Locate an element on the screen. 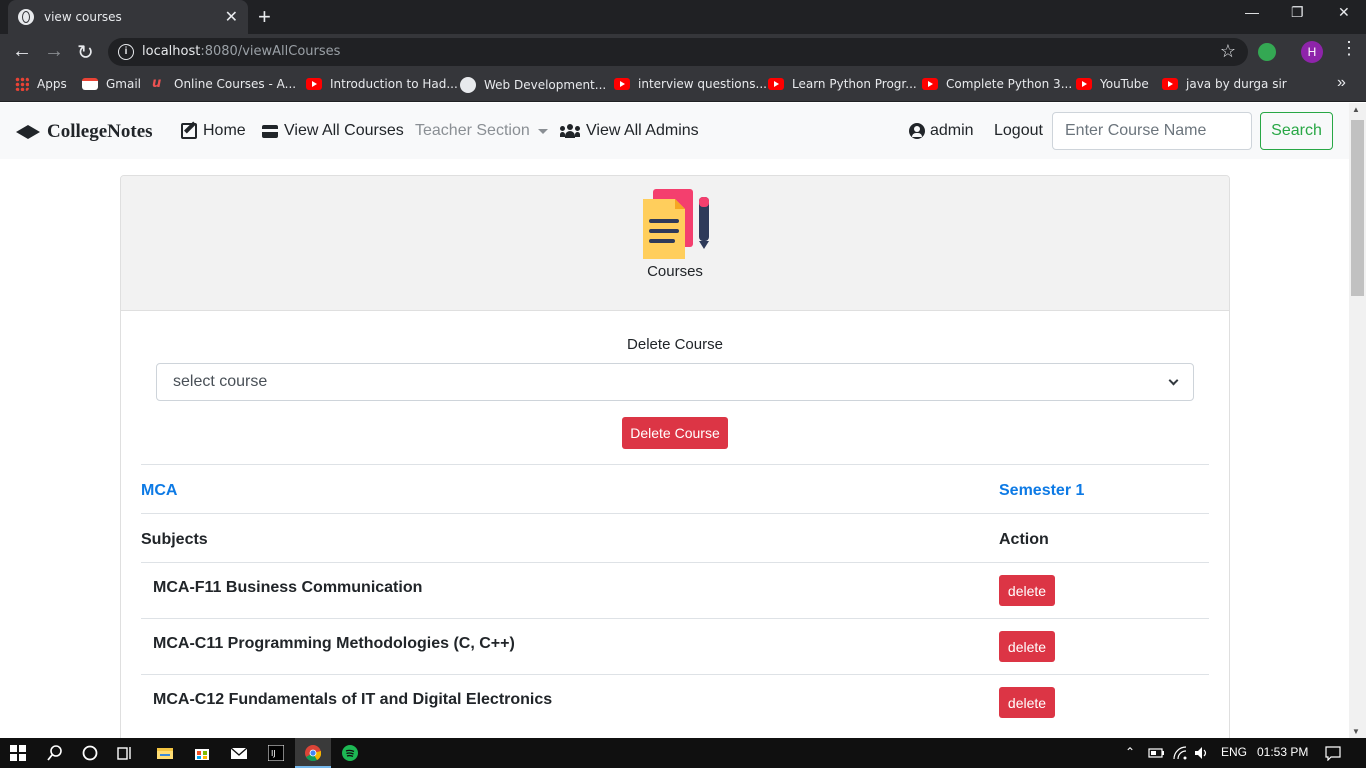 The height and width of the screenshot is (768, 1366). nav-admin-user: admin is located at coordinates (941, 131).